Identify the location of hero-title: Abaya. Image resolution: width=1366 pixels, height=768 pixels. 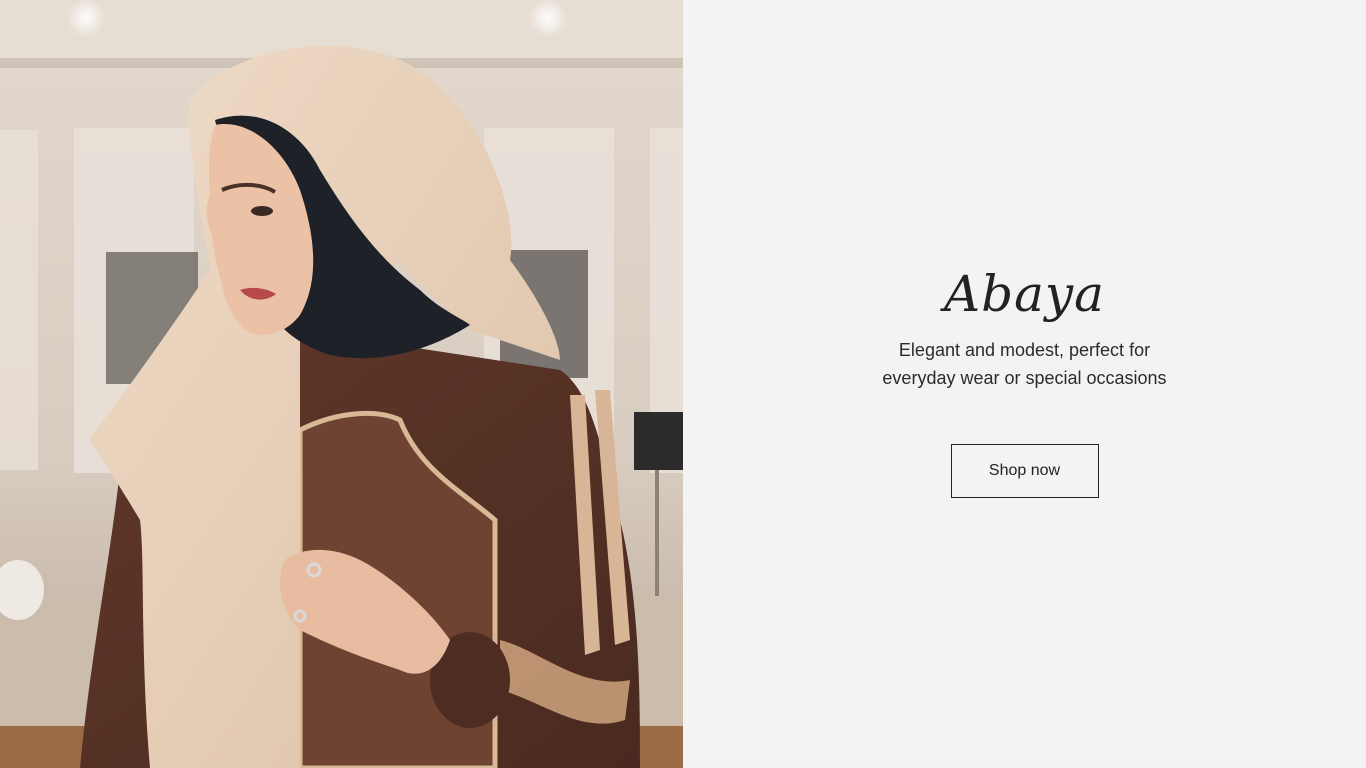
(1024, 294).